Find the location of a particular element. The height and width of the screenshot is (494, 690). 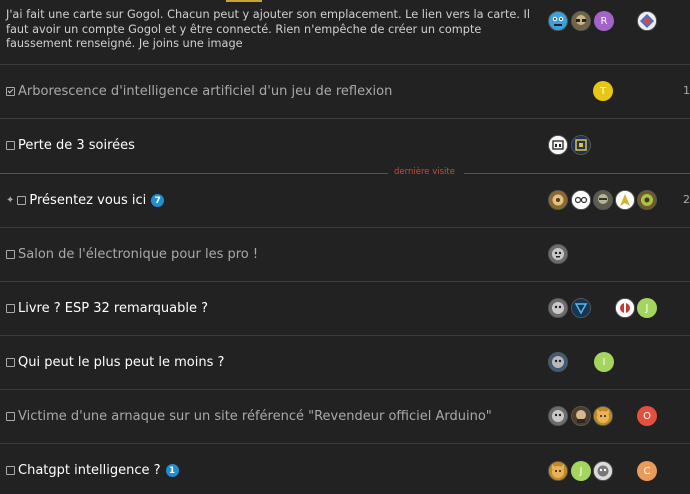

topic-title-link: Salon de l'électronique pour les pro ! is located at coordinates (138, 254).